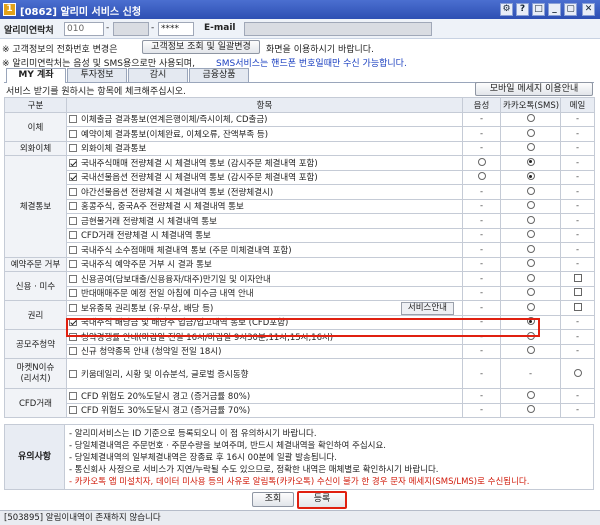 The width and height of the screenshot is (600, 525). I want to click on list-item: 이체출금 결과통보(연계은행이체/즉시이체, CD출금), so click(264, 119).